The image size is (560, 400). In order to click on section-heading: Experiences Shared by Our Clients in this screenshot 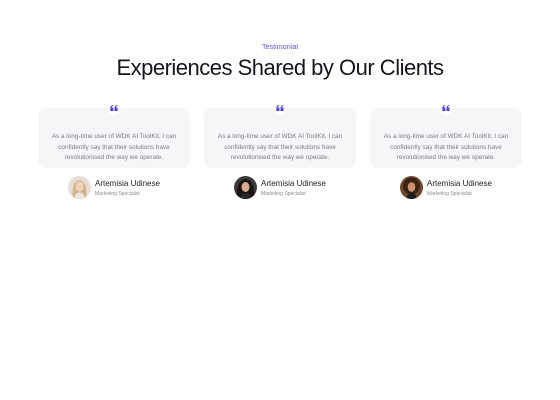, I will do `click(280, 67)`.